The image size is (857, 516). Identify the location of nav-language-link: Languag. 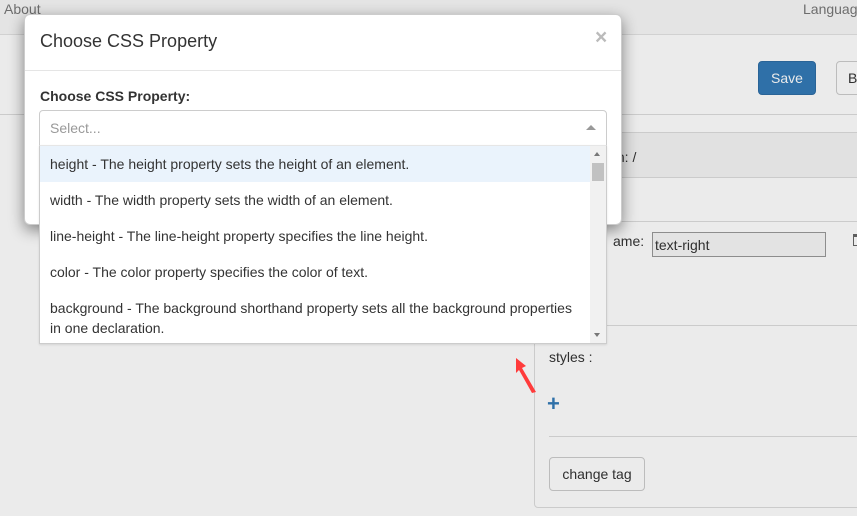
(830, 9).